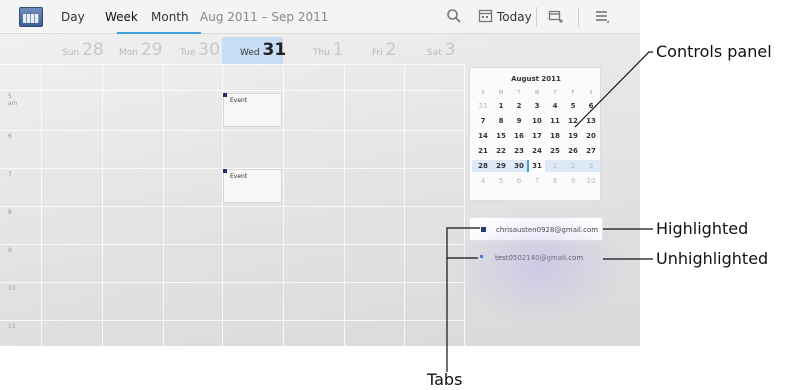 The height and width of the screenshot is (390, 802). Describe the element at coordinates (536, 229) in the screenshot. I see `calendar-account-highlighted: chrisausten0928@gmail.com` at that location.